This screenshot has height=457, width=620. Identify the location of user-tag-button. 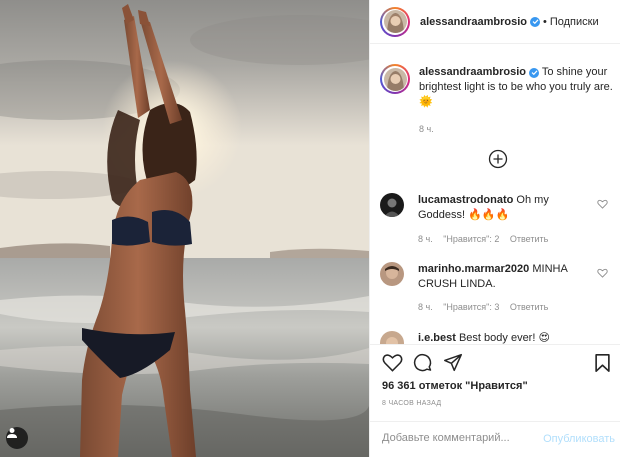
(17, 438).